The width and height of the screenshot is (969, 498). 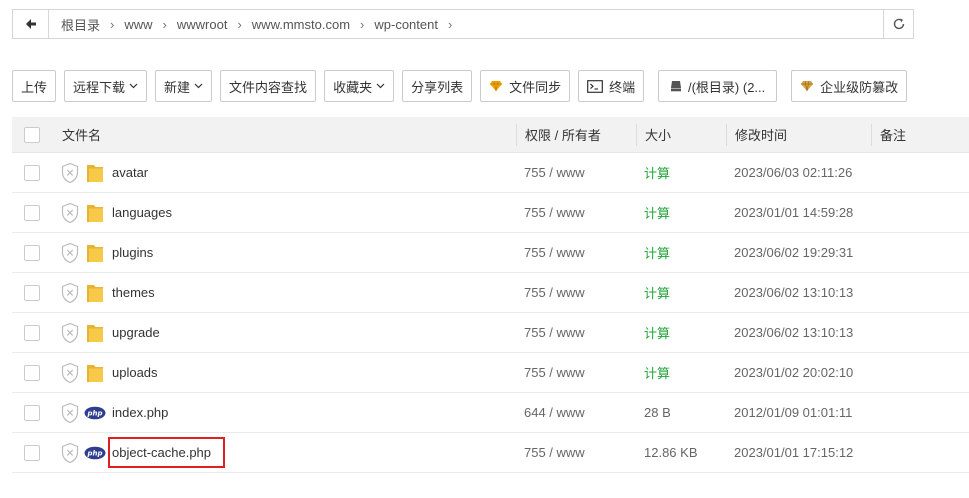 I want to click on breadcrumb-item-site: www.mmsto.com ›, so click(x=307, y=24).